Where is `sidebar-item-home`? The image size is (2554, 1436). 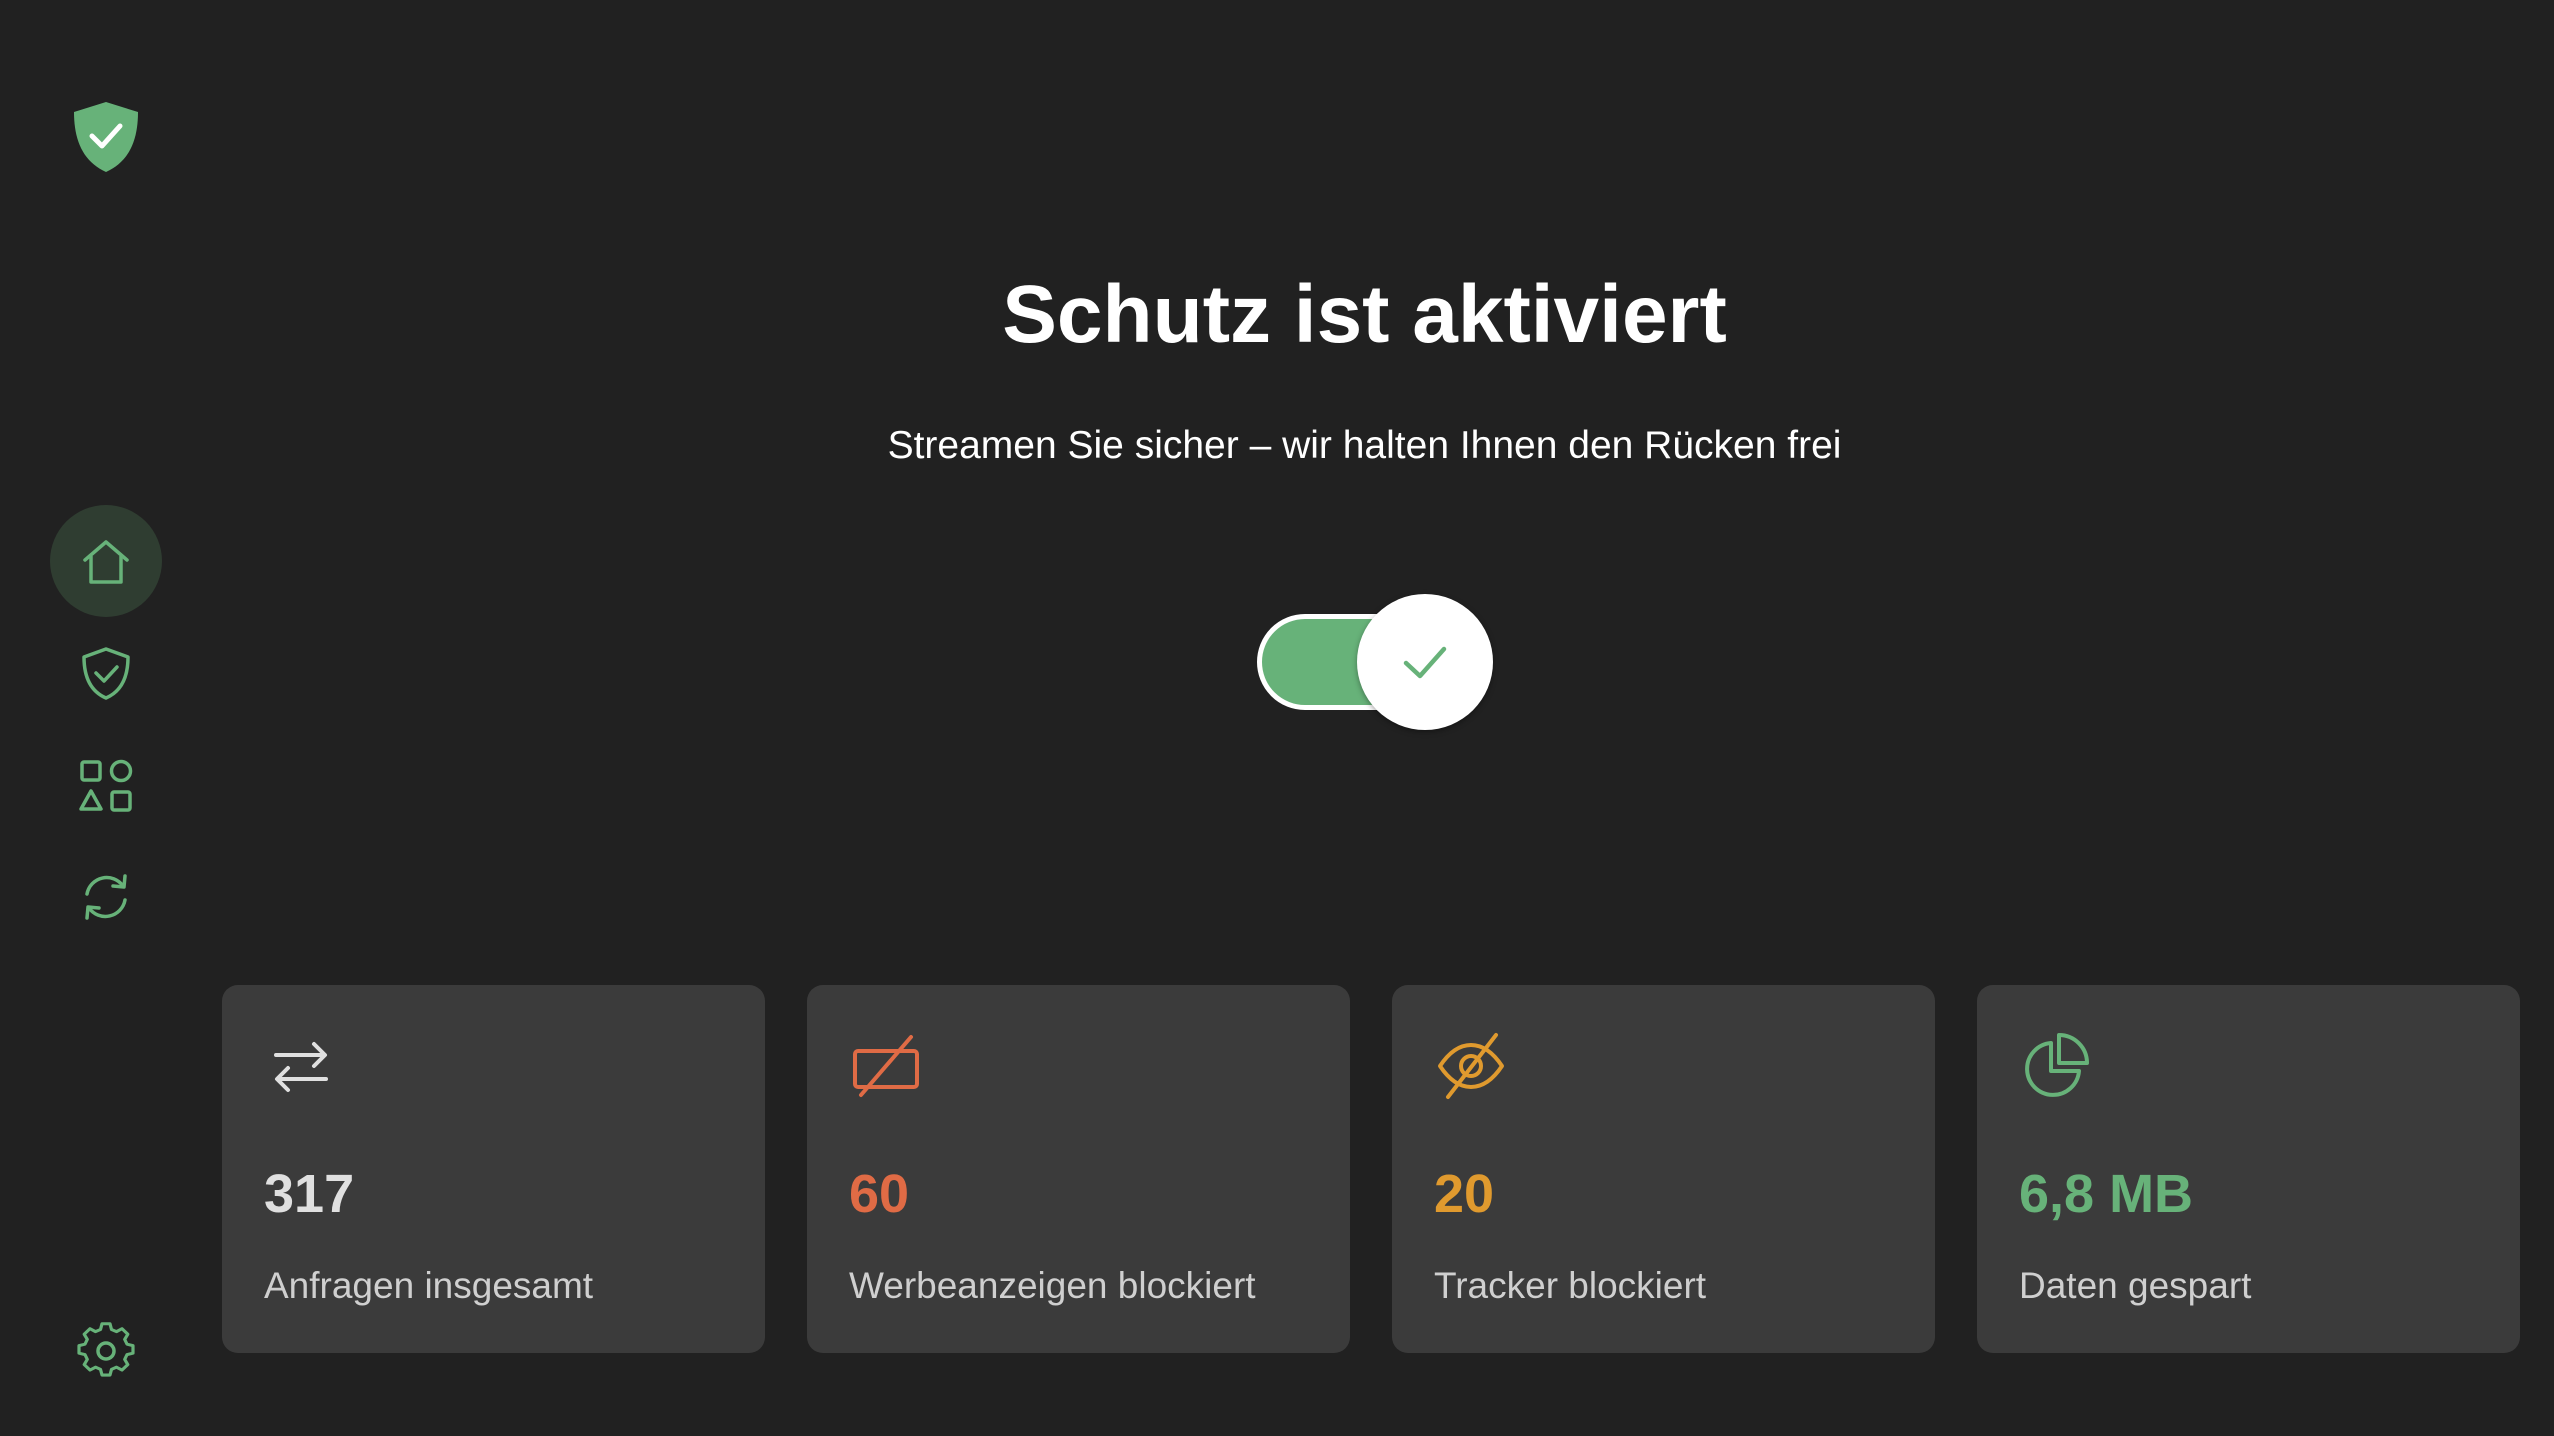
sidebar-item-home is located at coordinates (106, 561).